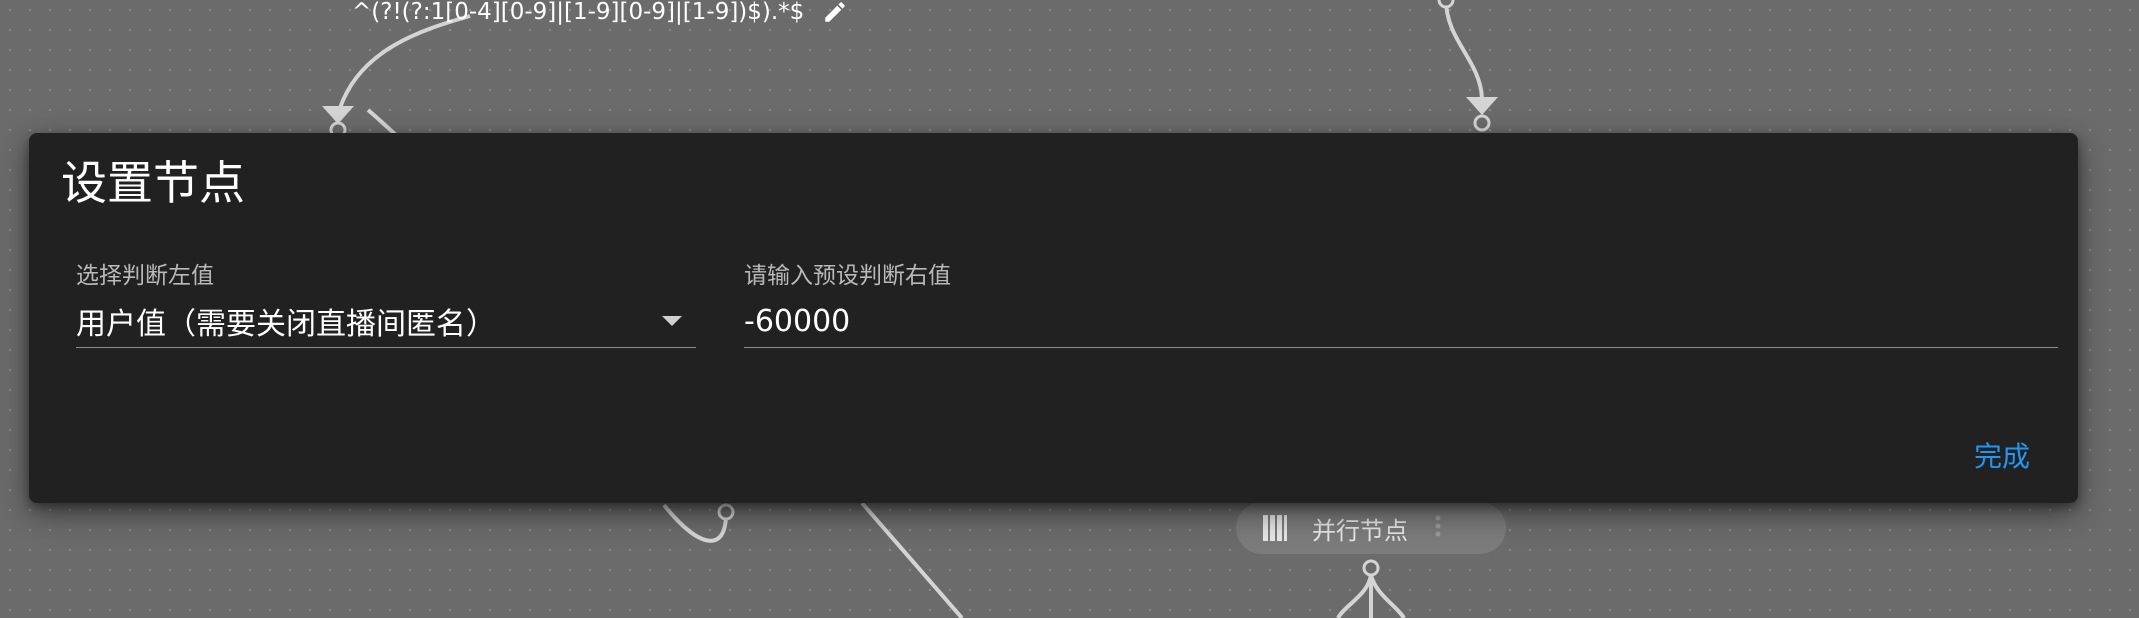  Describe the element at coordinates (912, 559) in the screenshot. I see `wire-bottom-diagonal` at that location.